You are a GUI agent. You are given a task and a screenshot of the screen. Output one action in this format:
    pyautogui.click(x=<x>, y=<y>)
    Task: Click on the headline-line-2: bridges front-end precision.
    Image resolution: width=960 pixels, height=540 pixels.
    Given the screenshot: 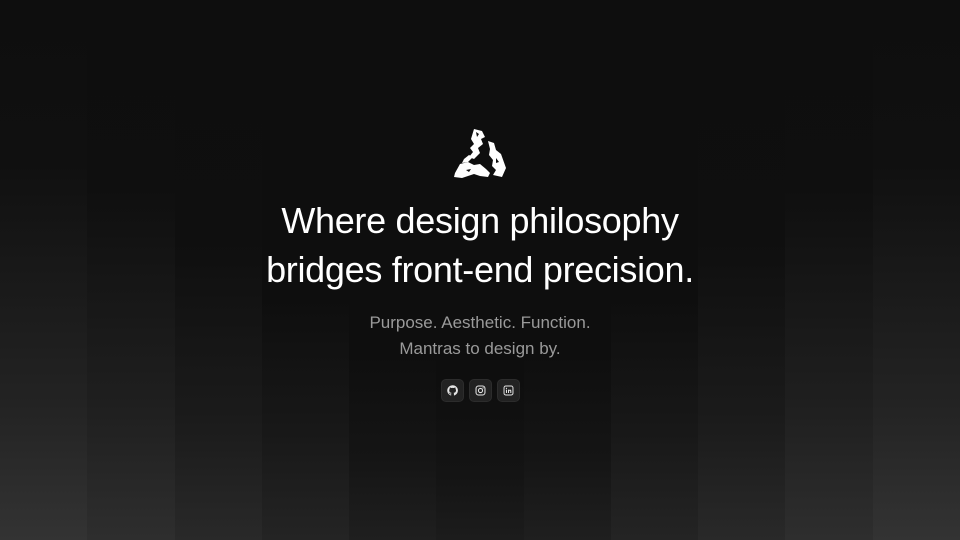 What is the action you would take?
    pyautogui.click(x=480, y=269)
    